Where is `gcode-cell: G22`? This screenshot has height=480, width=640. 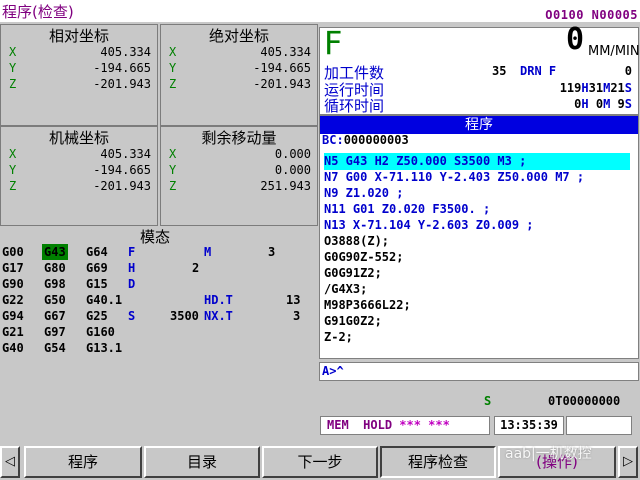
gcode-cell: G22 is located at coordinates (13, 300).